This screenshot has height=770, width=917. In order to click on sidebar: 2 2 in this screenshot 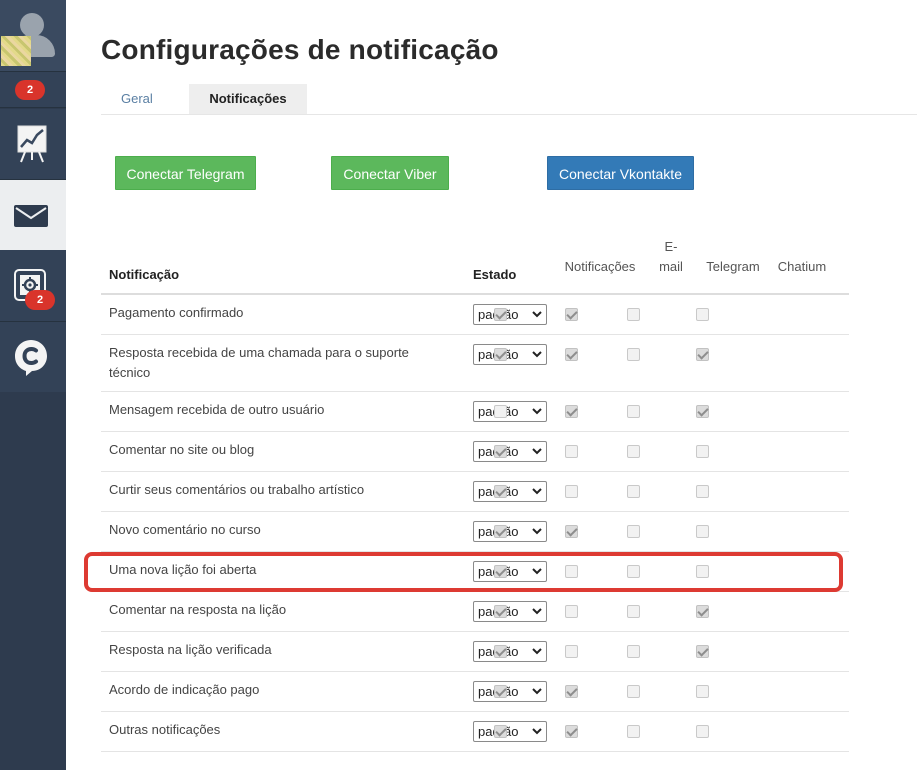, I will do `click(33, 385)`.